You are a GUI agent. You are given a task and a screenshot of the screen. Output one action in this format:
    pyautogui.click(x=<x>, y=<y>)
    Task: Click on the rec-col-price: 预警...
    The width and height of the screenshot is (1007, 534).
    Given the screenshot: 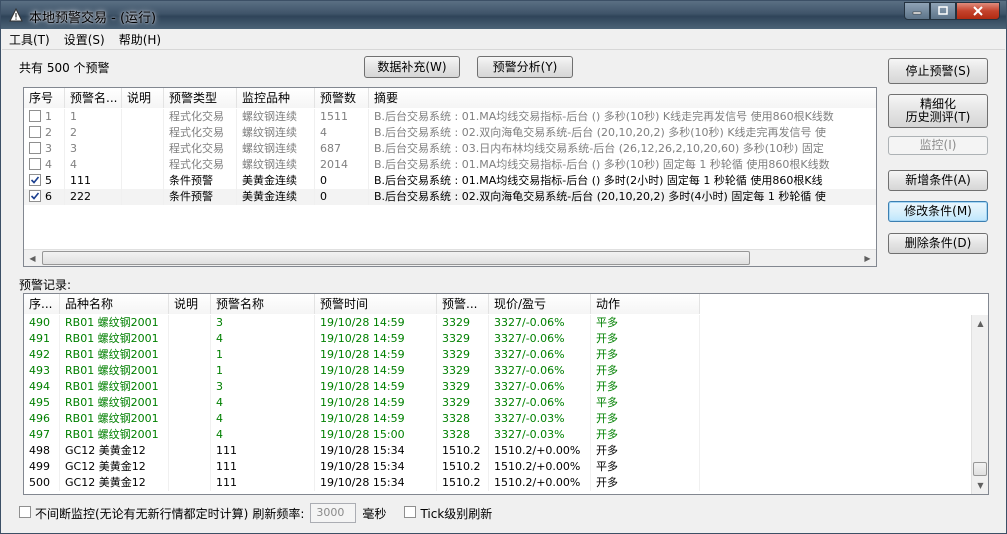 What is the action you would take?
    pyautogui.click(x=463, y=304)
    